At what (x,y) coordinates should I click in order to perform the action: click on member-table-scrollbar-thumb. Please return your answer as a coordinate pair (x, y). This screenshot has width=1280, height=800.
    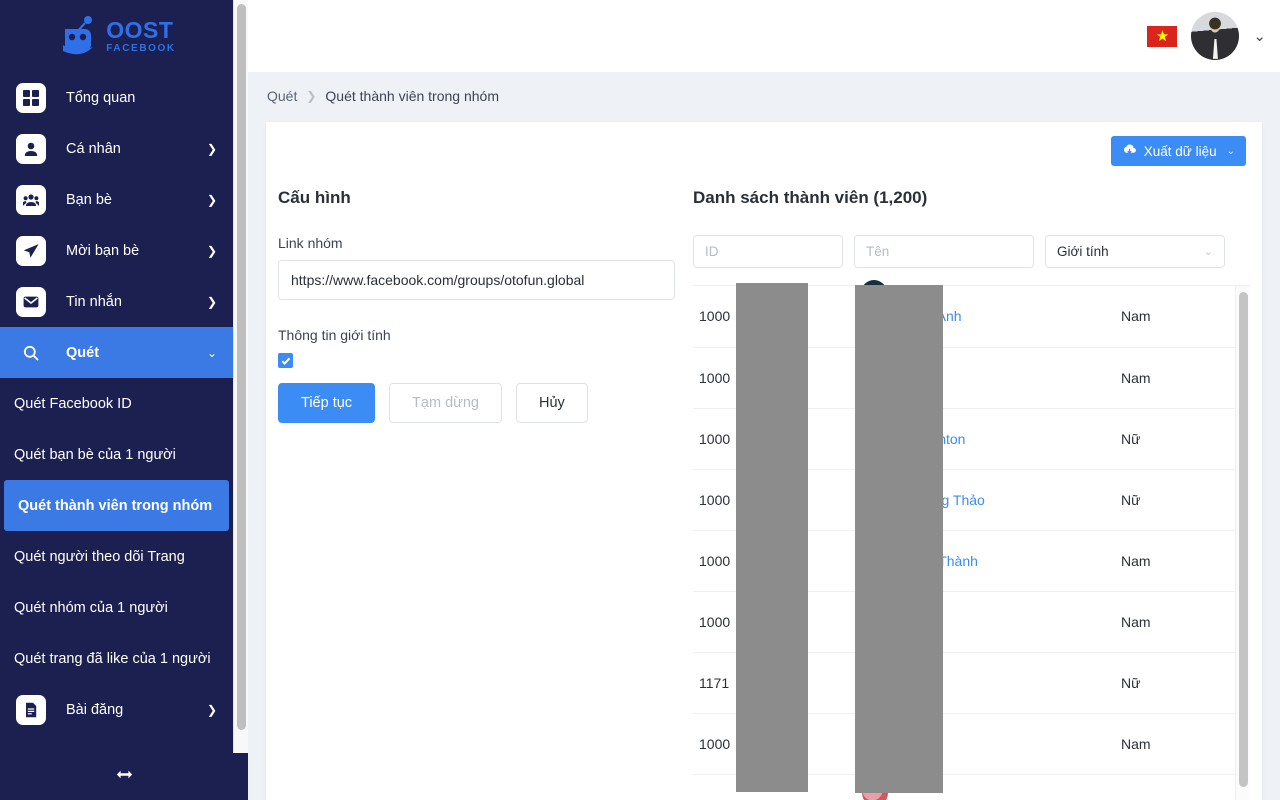
    Looking at the image, I should click on (1243, 539).